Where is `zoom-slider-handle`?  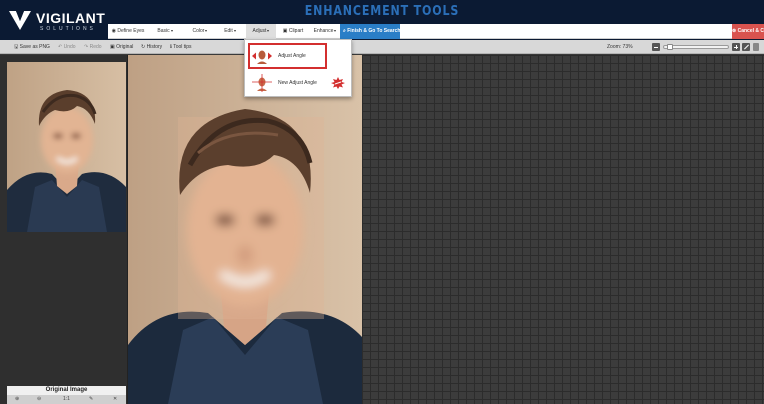
zoom-slider-handle is located at coordinates (670, 47).